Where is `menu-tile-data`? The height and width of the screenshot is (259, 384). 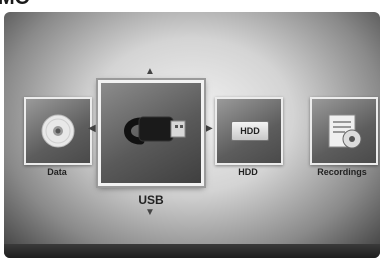 menu-tile-data is located at coordinates (58, 131).